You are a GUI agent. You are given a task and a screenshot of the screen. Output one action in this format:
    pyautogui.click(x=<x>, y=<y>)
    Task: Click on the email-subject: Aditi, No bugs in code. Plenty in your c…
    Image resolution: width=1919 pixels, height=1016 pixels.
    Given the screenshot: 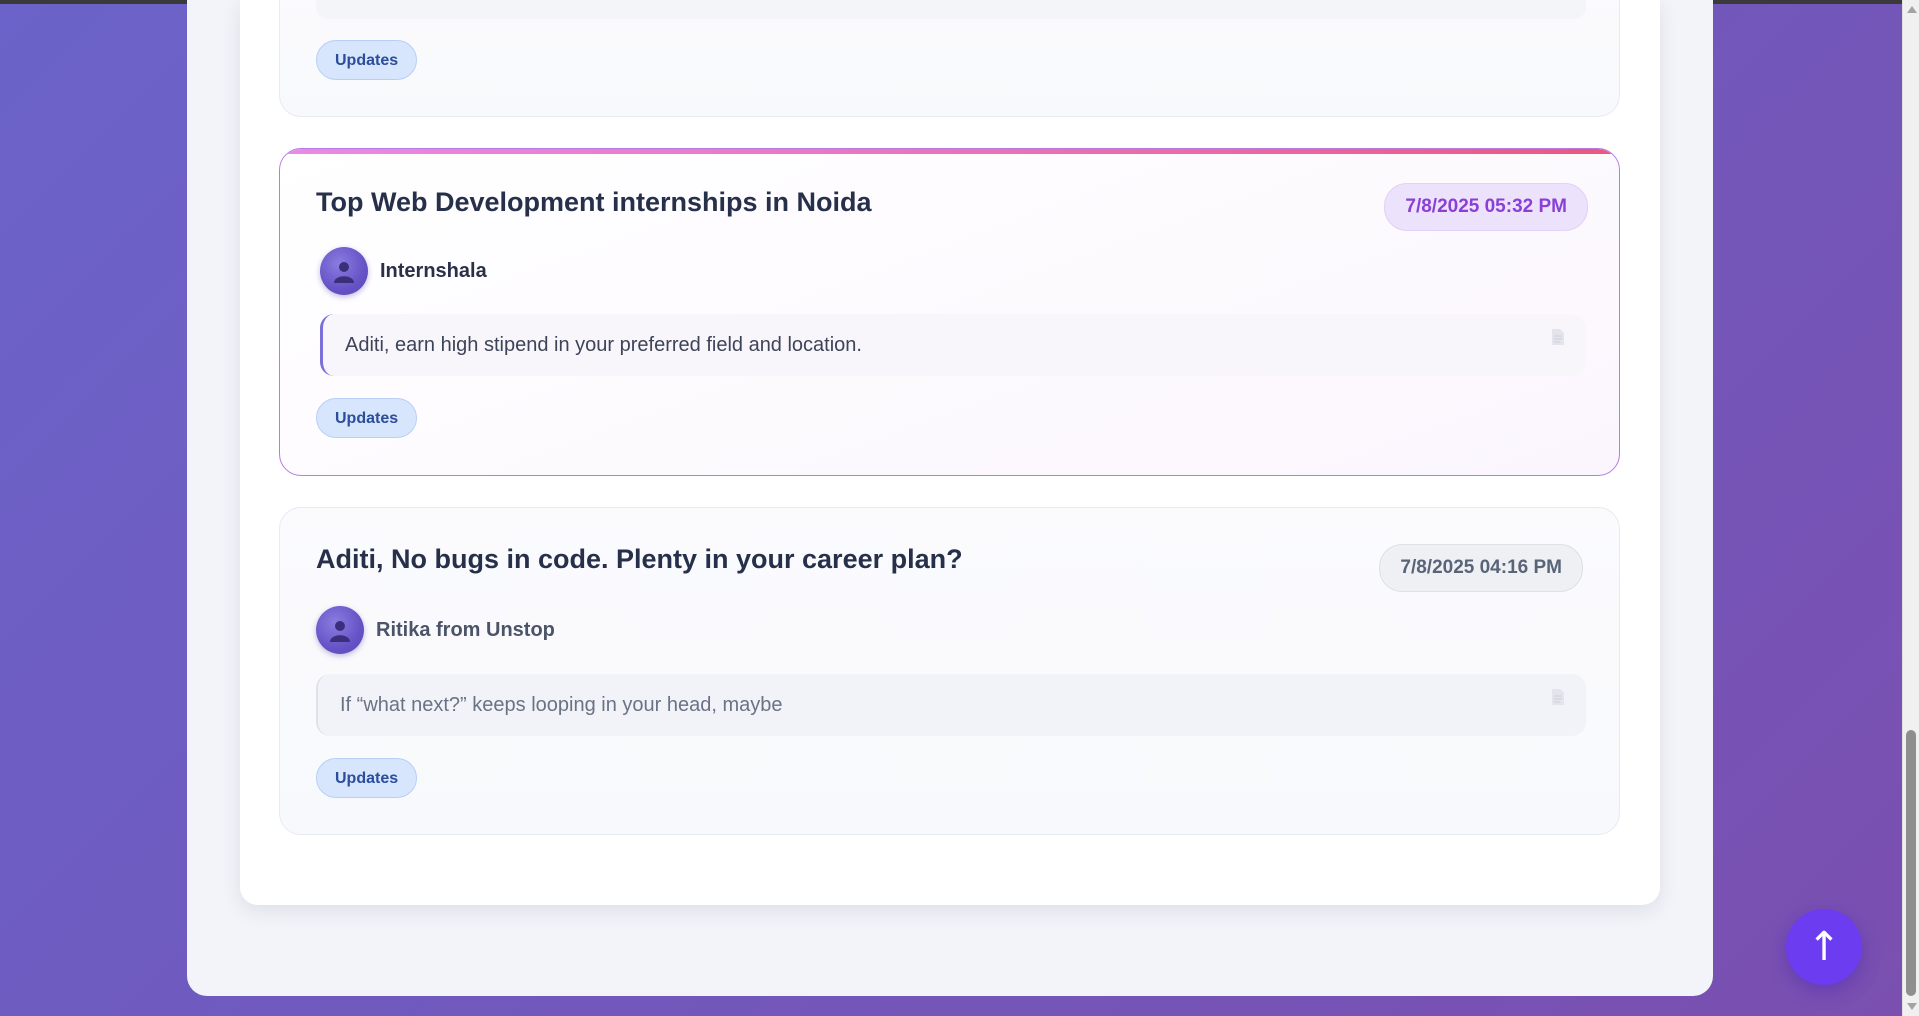 What is the action you would take?
    pyautogui.click(x=639, y=559)
    